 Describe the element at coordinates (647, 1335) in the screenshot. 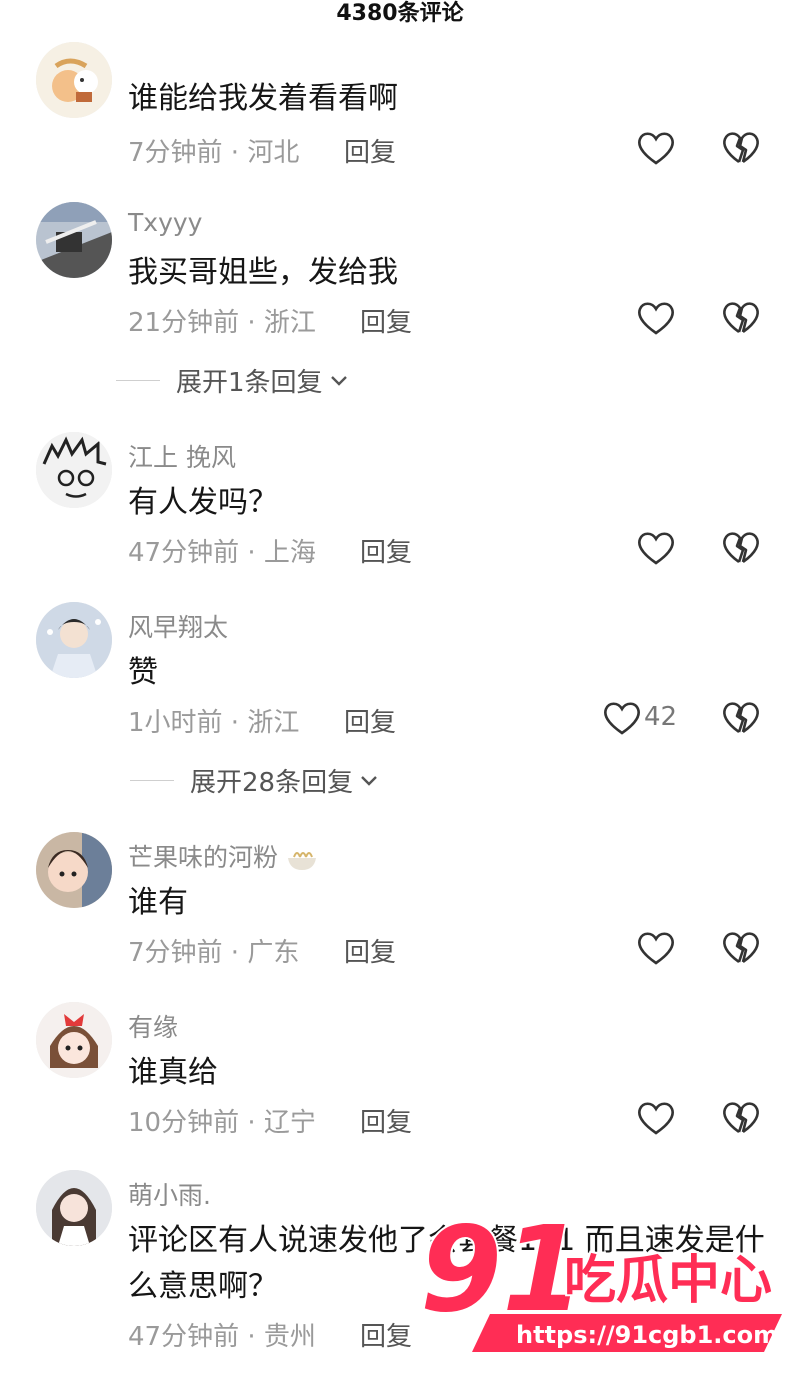

I see `watermark-url: https://91cgb1.com` at that location.